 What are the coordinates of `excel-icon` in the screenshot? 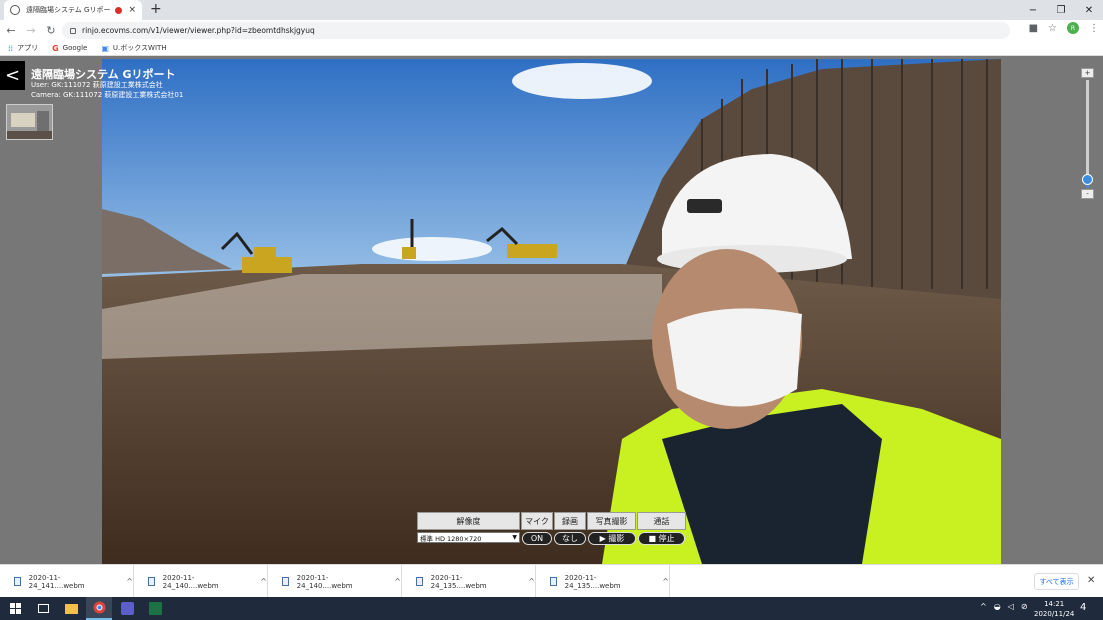 It's located at (155, 608).